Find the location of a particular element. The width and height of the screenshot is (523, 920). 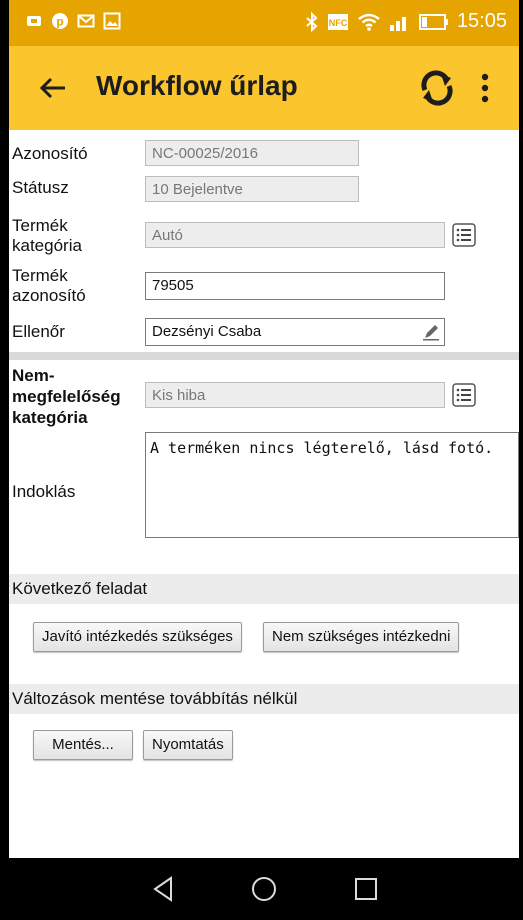

termek-azonosito-label-2: azonosító is located at coordinates (49, 295).